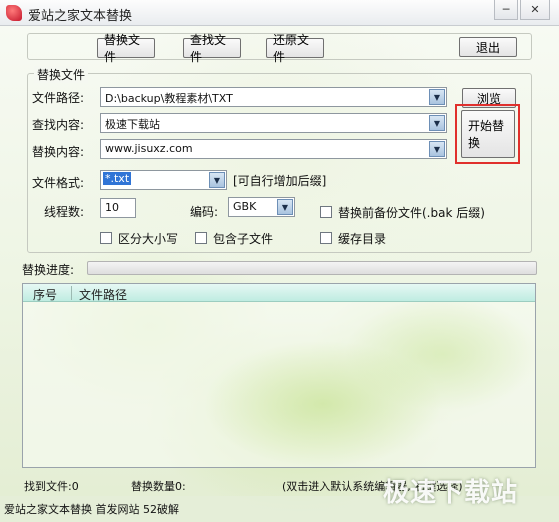 The width and height of the screenshot is (559, 522). Describe the element at coordinates (58, 125) in the screenshot. I see `find-content-label: 查找内容:` at that location.